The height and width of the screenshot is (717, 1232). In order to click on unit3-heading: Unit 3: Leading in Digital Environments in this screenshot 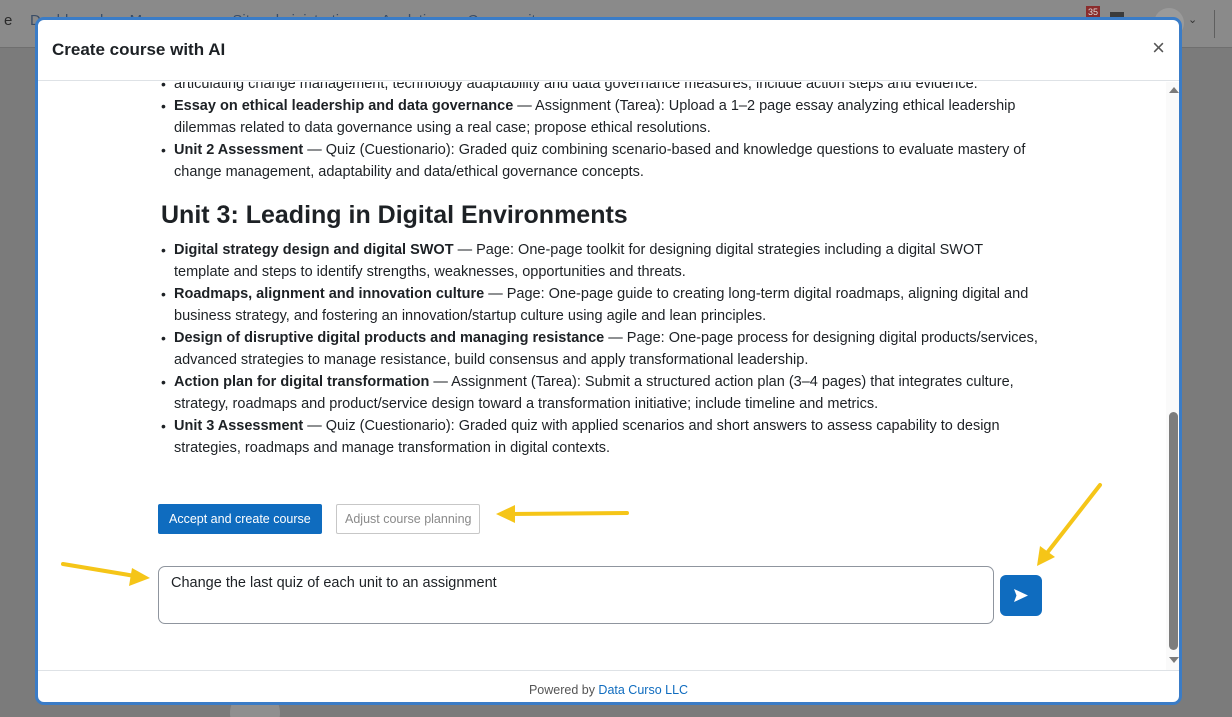, I will do `click(394, 215)`.